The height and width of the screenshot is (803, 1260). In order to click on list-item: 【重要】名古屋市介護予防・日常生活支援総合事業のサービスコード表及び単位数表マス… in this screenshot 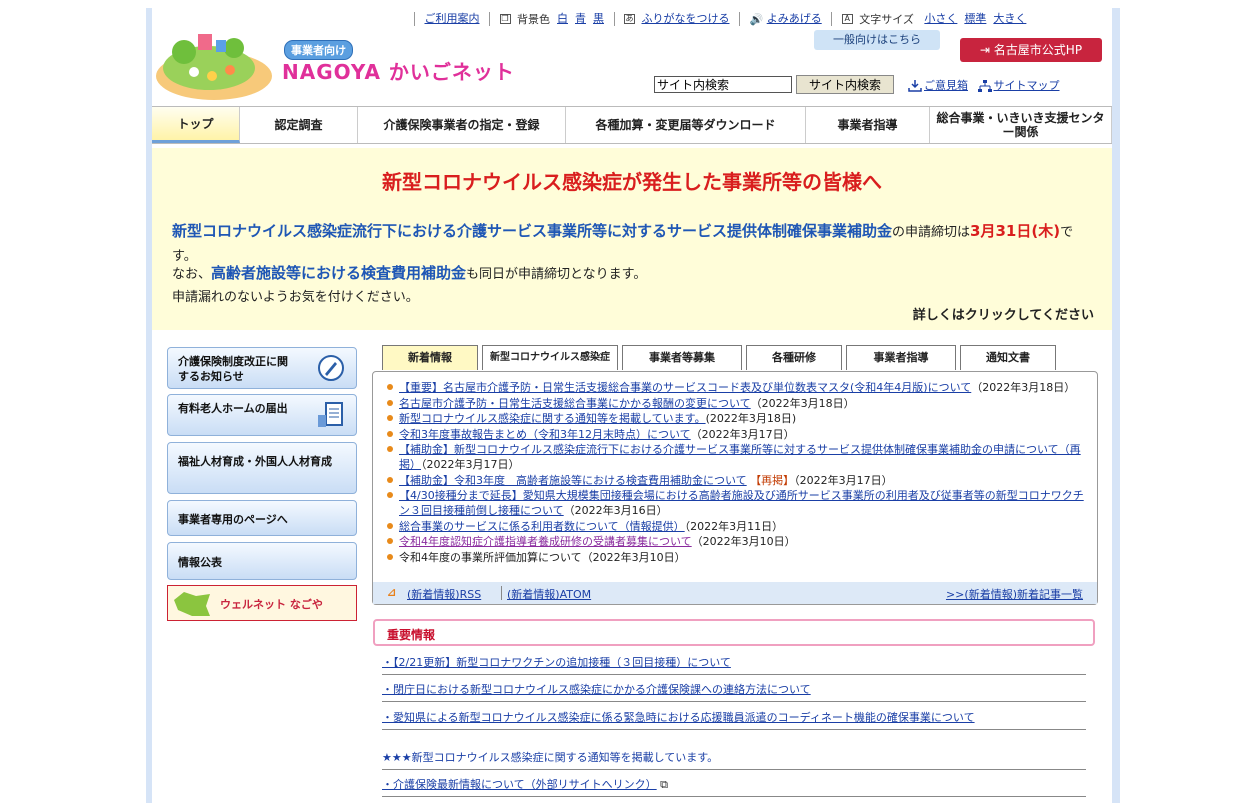, I will do `click(738, 387)`.